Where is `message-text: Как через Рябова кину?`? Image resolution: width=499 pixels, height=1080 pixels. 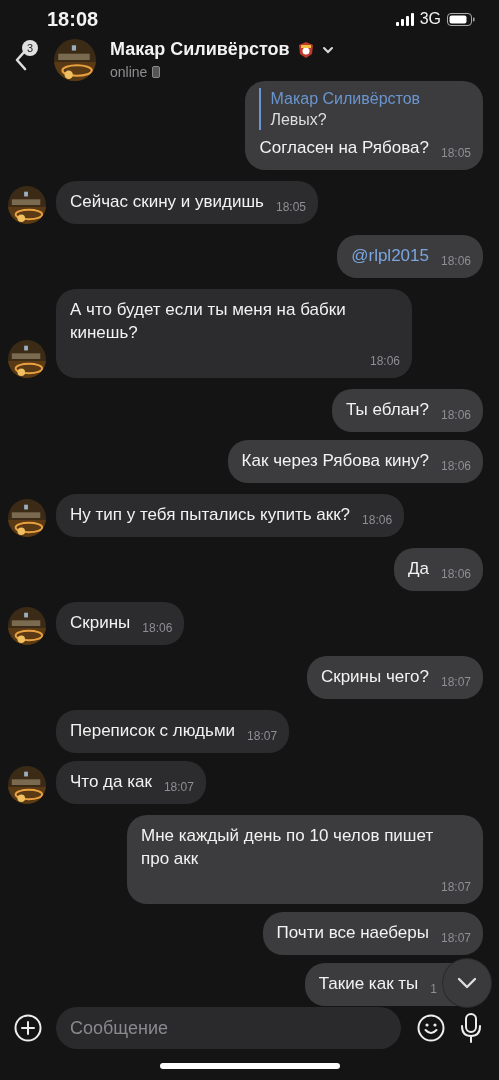 message-text: Как через Рябова кину? is located at coordinates (335, 460).